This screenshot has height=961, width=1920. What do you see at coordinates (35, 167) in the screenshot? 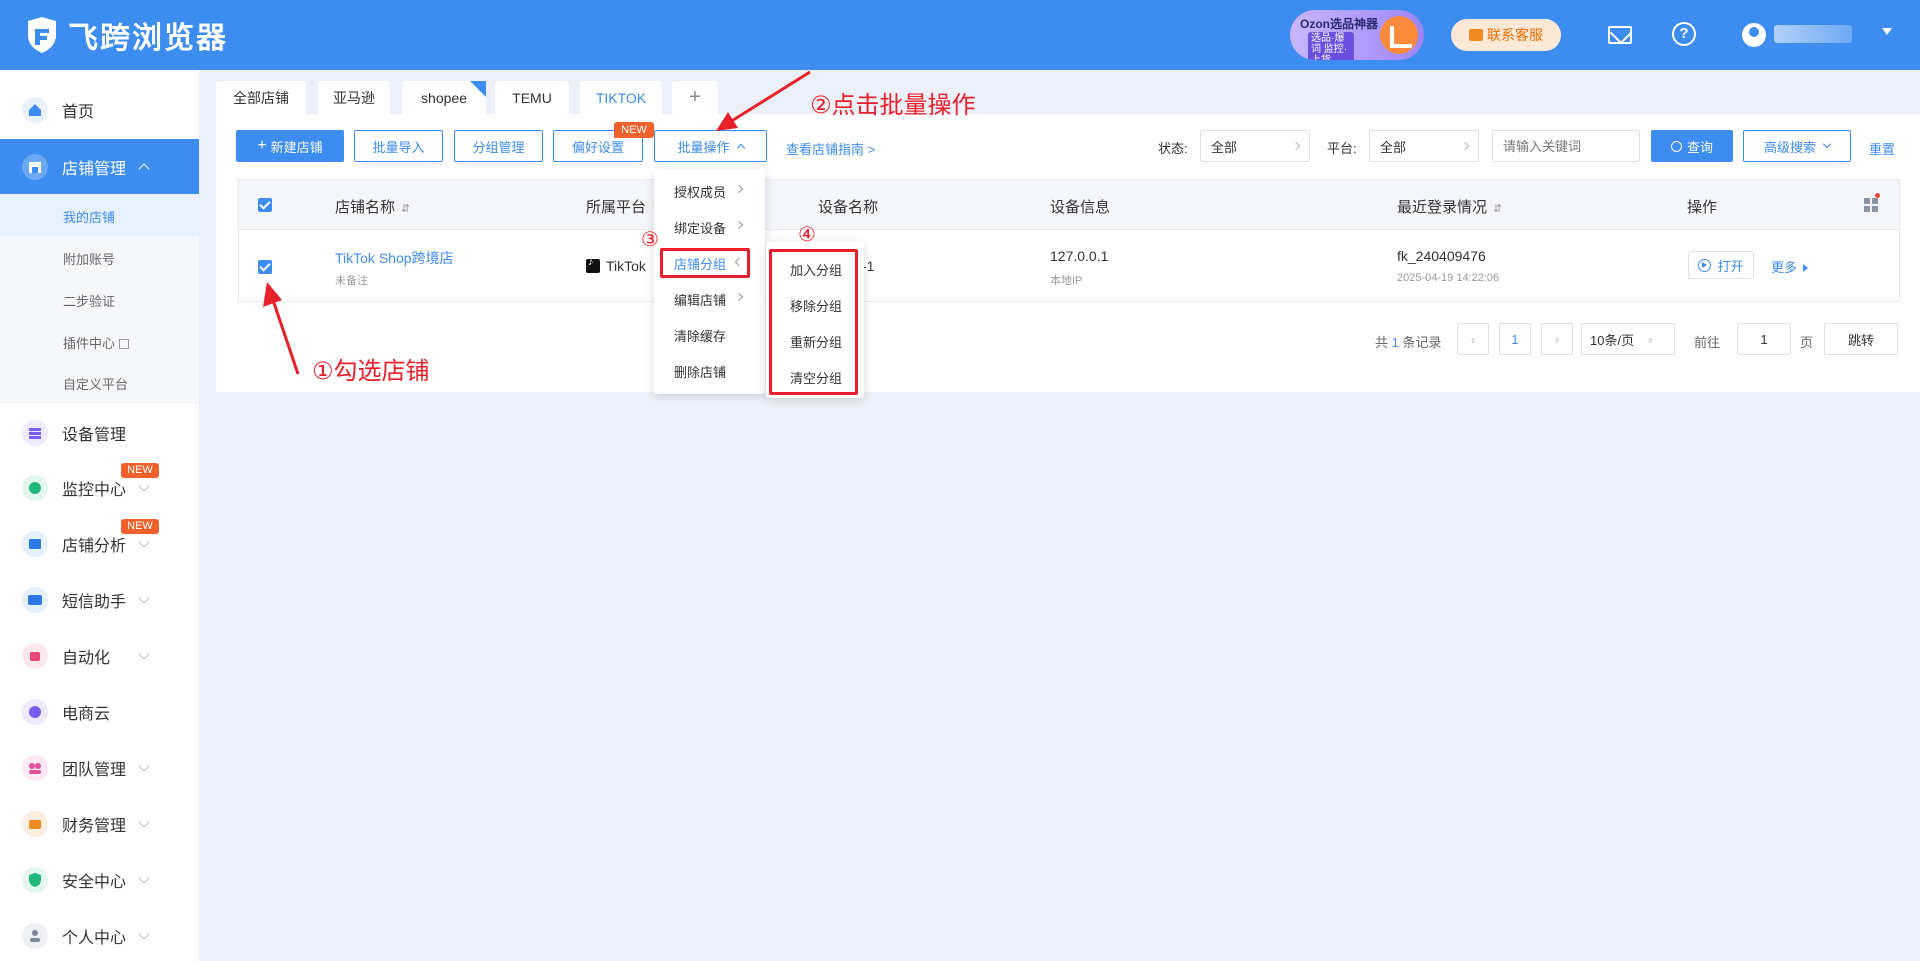
I see `store-icon` at bounding box center [35, 167].